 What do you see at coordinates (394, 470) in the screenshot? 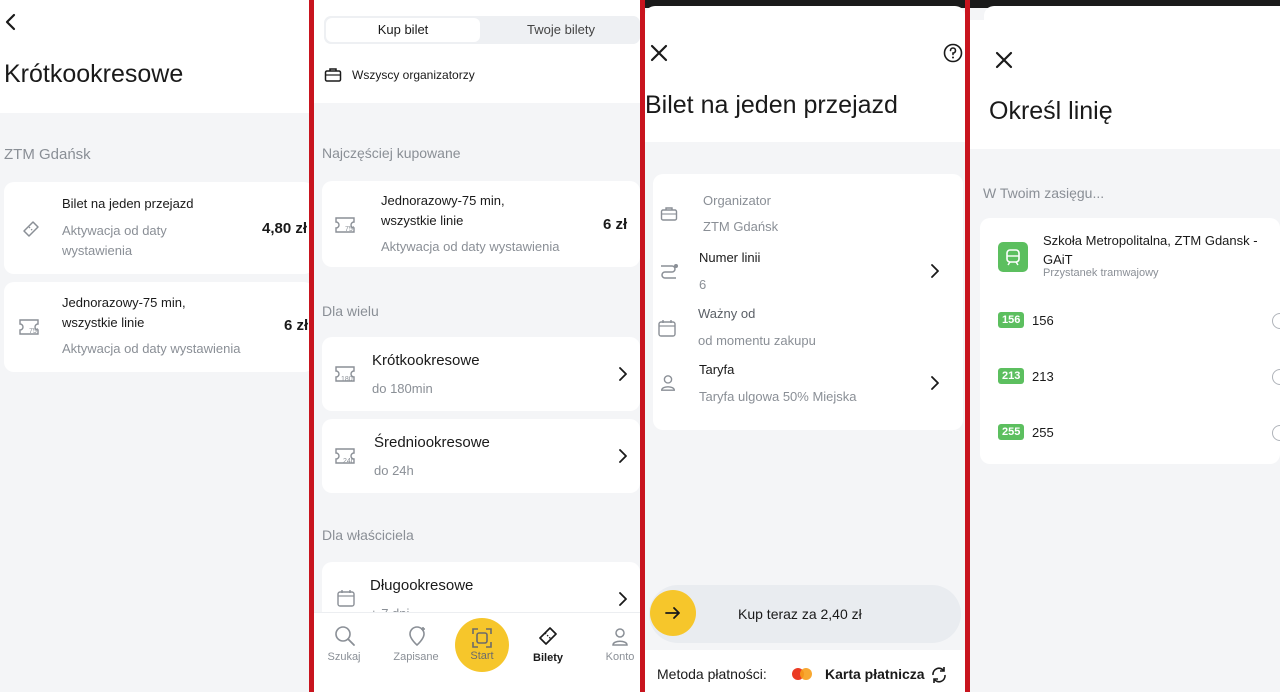
I see `category-subtitle: do 24h` at bounding box center [394, 470].